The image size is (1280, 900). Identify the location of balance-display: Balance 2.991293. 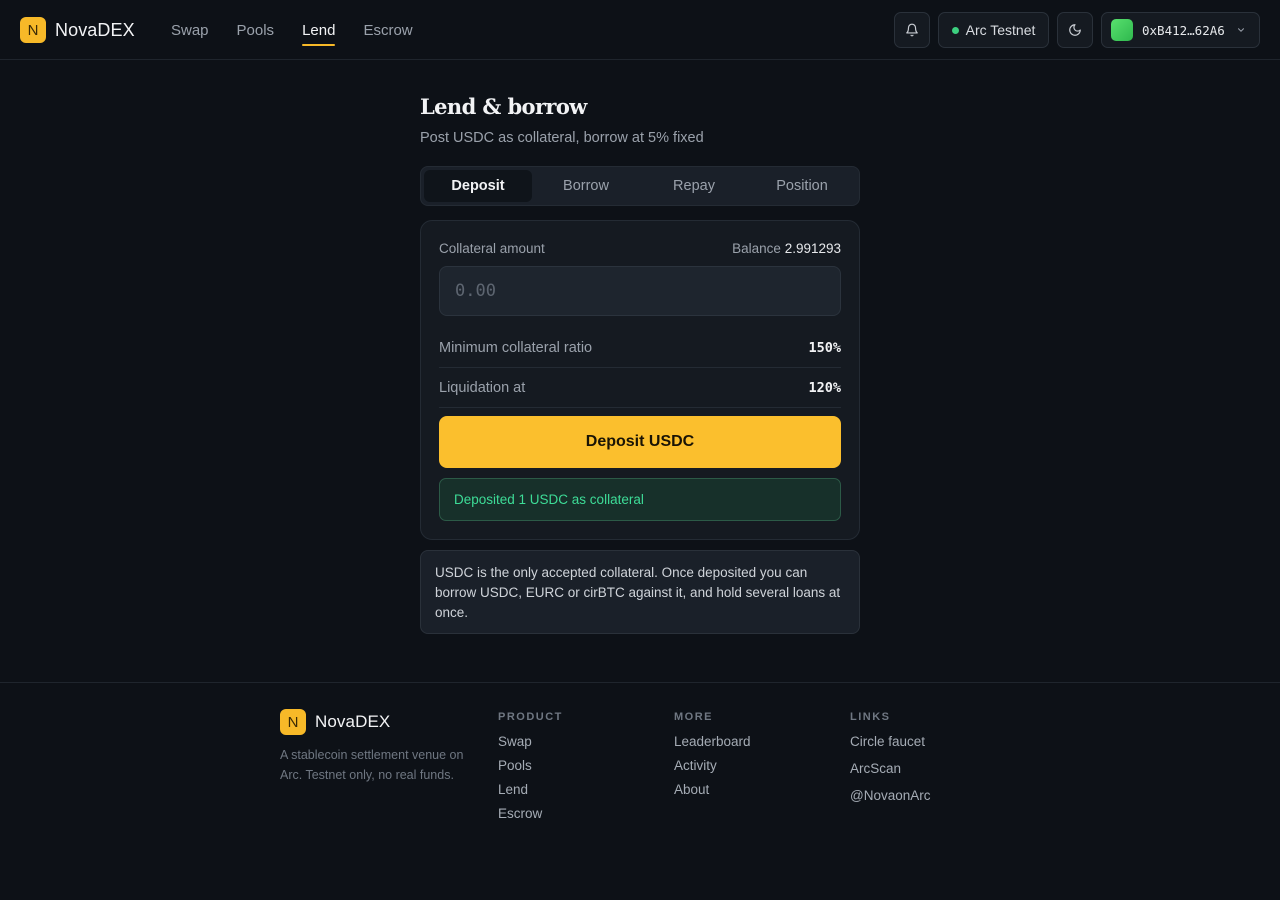
(786, 248).